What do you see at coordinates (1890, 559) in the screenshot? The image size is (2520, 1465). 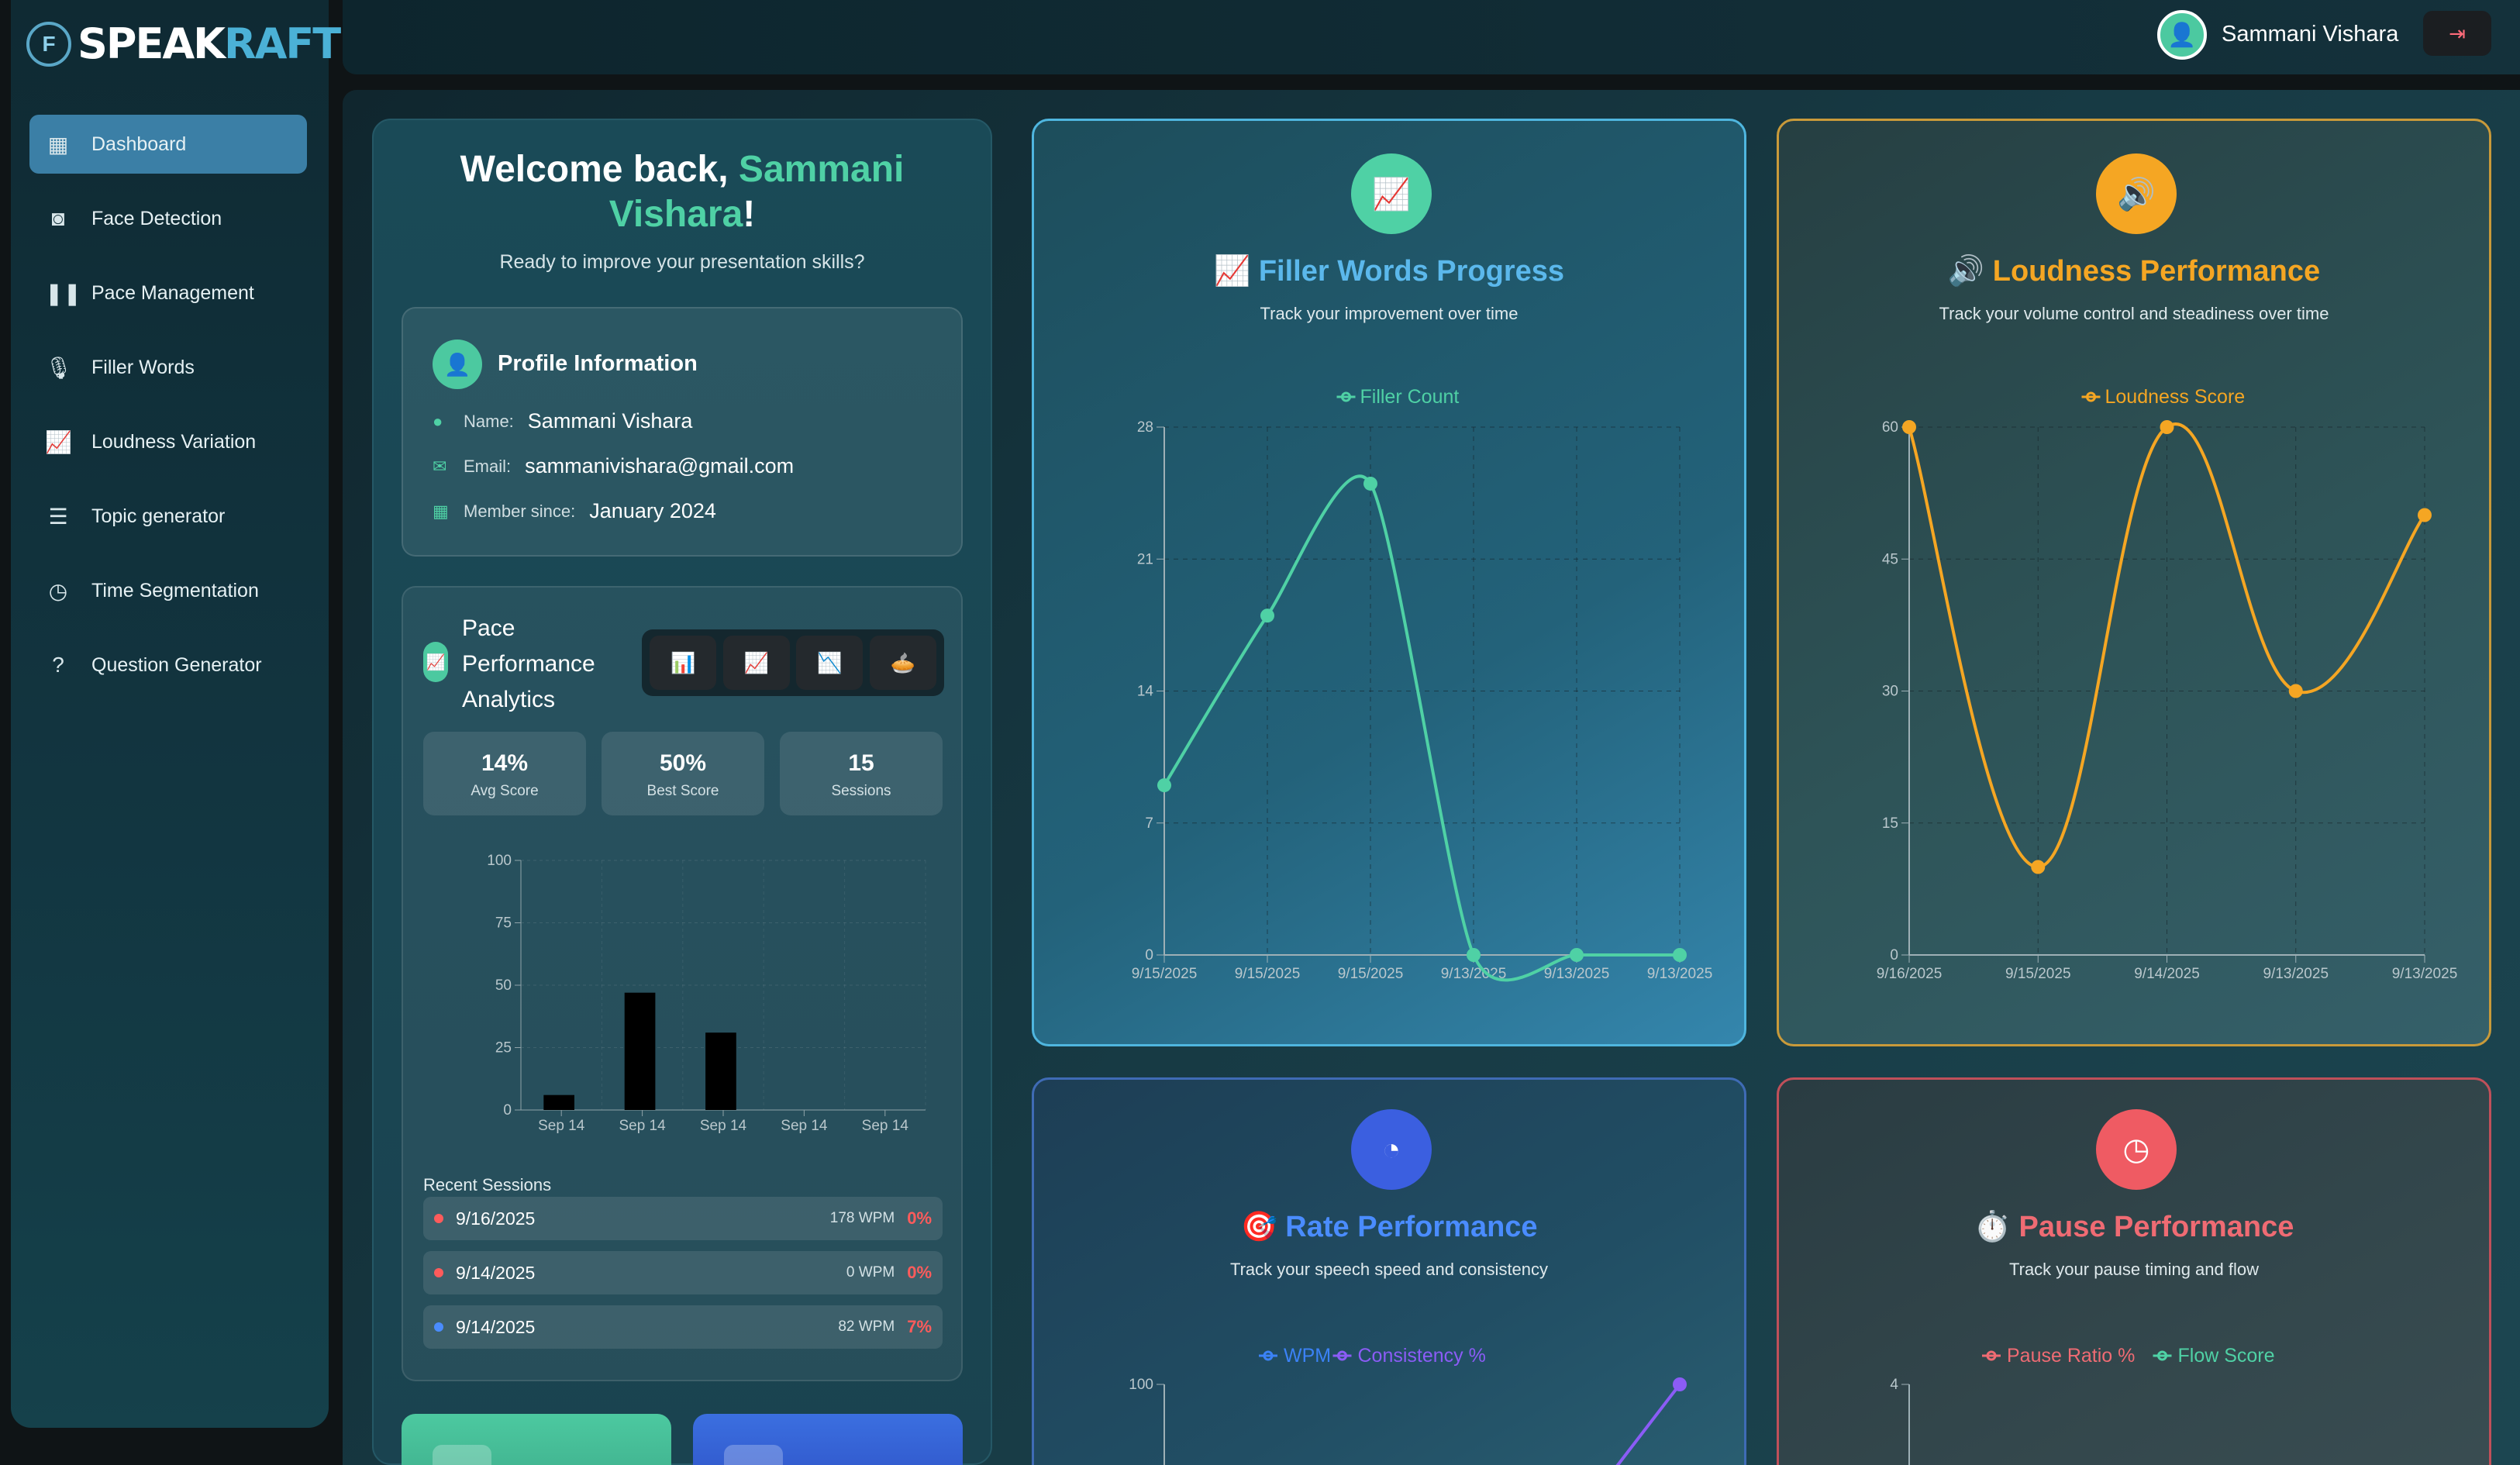 I see `y-tick-label: 45` at bounding box center [1890, 559].